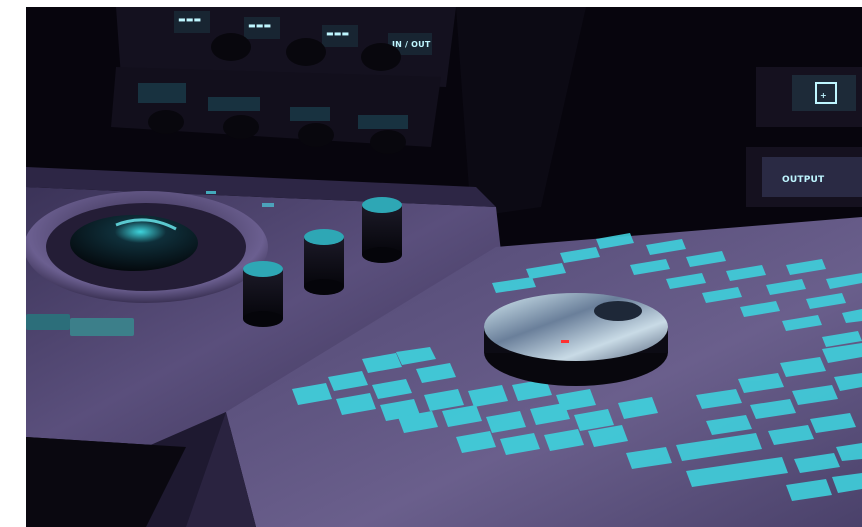 This screenshot has height=527, width=862. I want to click on jog-wheel, so click(576, 339).